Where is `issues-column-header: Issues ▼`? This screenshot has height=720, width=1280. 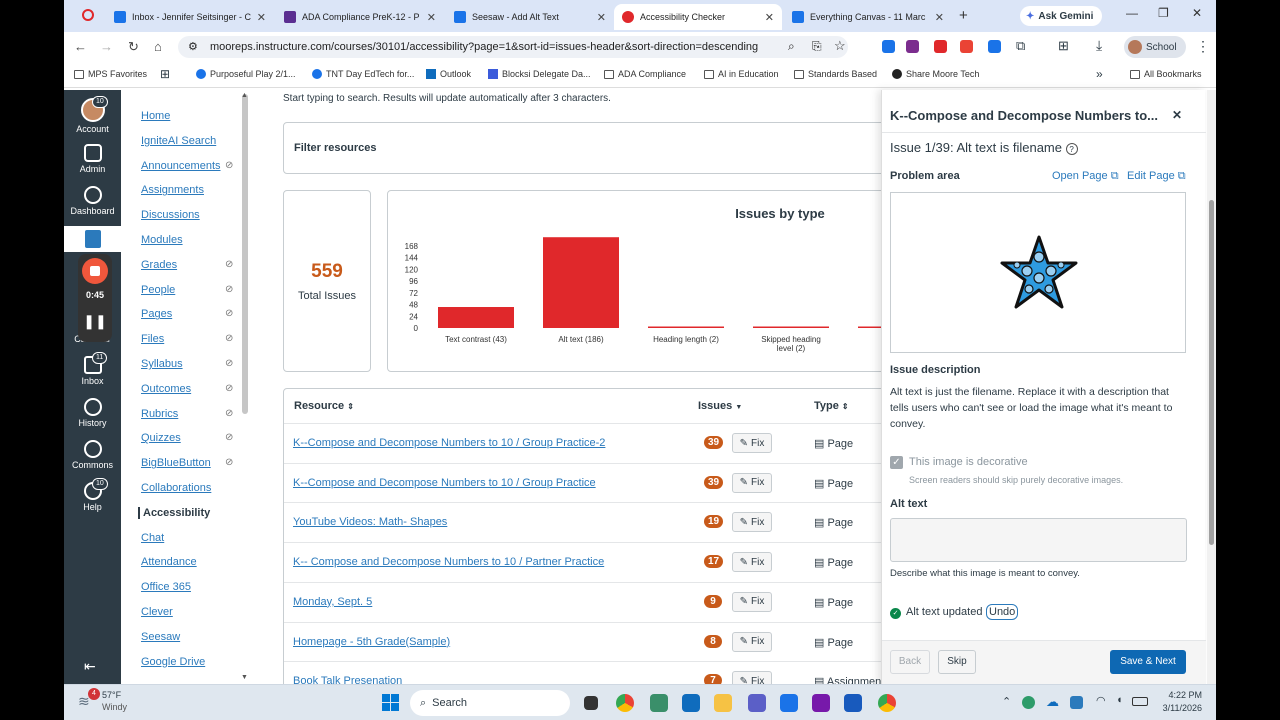 issues-column-header: Issues ▼ is located at coordinates (720, 406).